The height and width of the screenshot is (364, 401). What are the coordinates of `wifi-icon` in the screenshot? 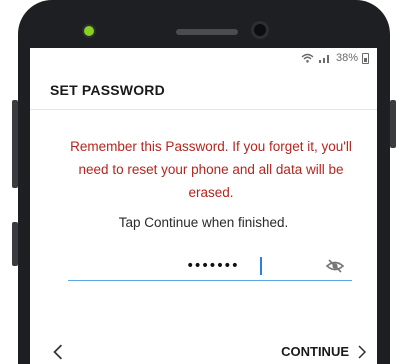 It's located at (307, 58).